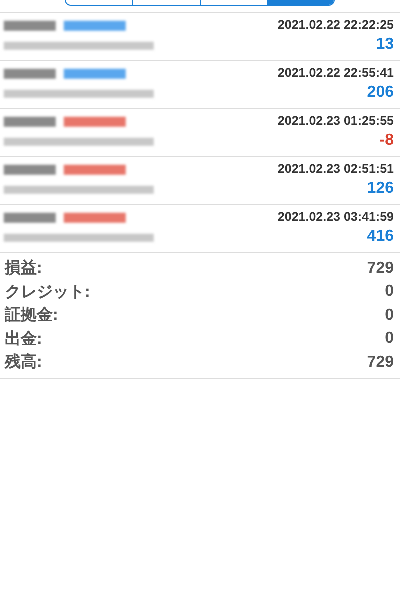  I want to click on summary-label: クレジット:, so click(47, 292).